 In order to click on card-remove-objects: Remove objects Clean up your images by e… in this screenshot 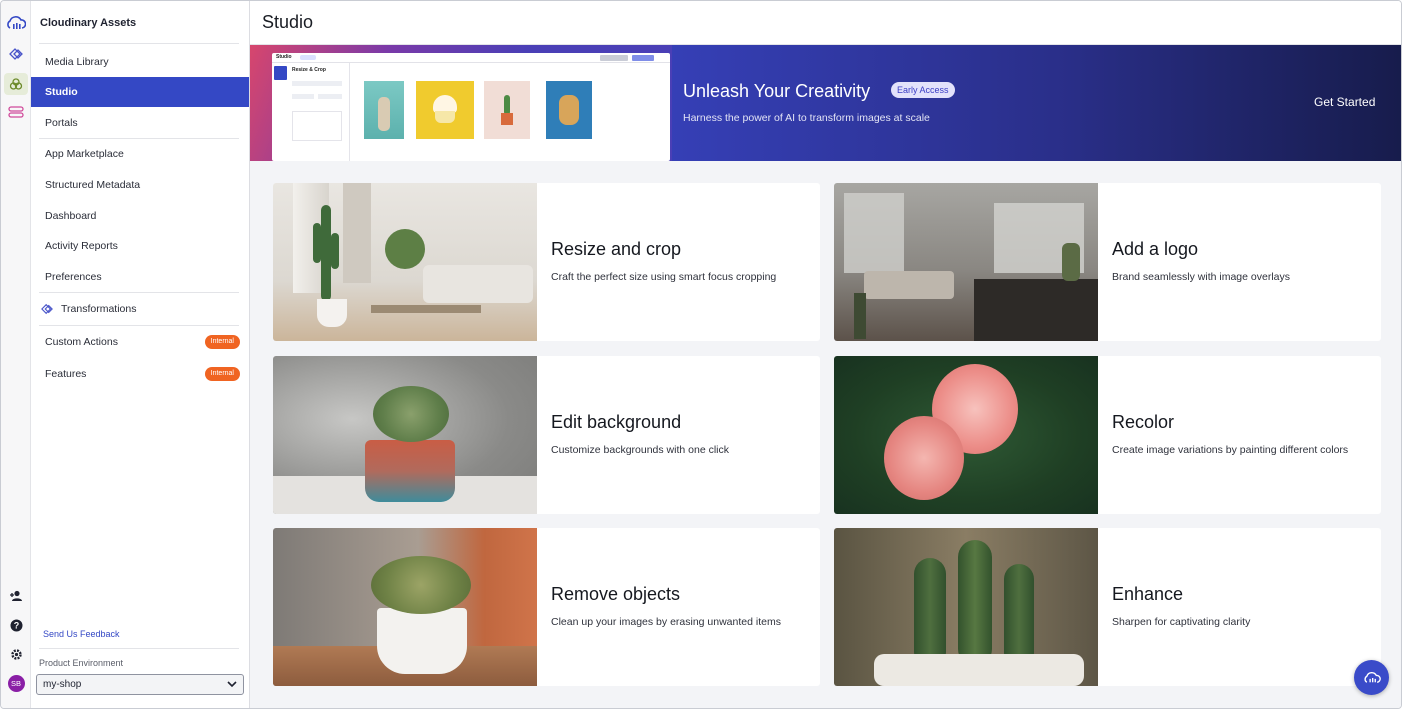, I will do `click(546, 607)`.